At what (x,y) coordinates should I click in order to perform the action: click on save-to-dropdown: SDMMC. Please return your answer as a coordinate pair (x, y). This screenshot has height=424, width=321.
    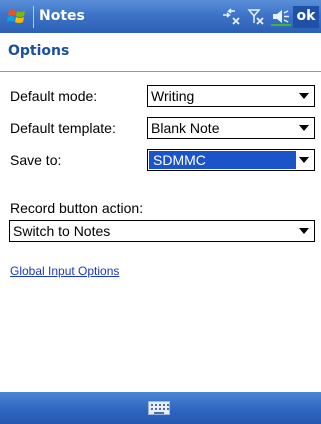
    Looking at the image, I should click on (231, 160).